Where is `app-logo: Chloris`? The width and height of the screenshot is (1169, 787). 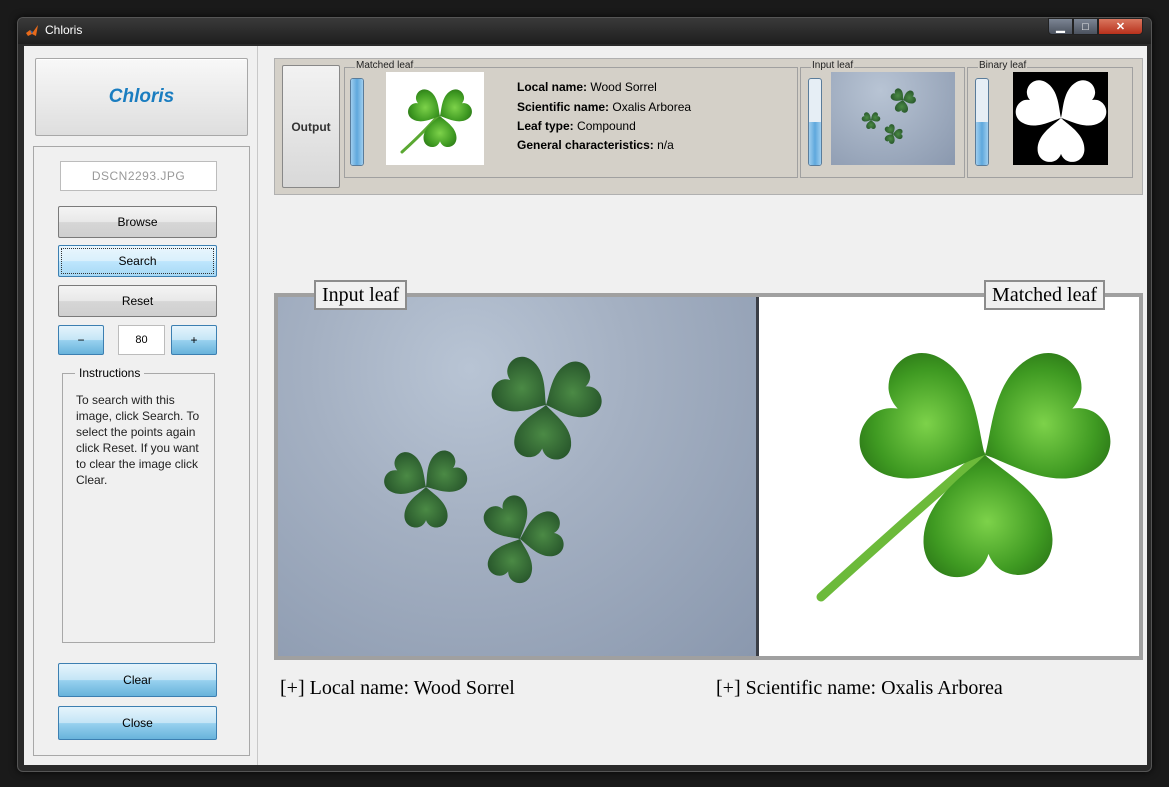 app-logo: Chloris is located at coordinates (141, 96).